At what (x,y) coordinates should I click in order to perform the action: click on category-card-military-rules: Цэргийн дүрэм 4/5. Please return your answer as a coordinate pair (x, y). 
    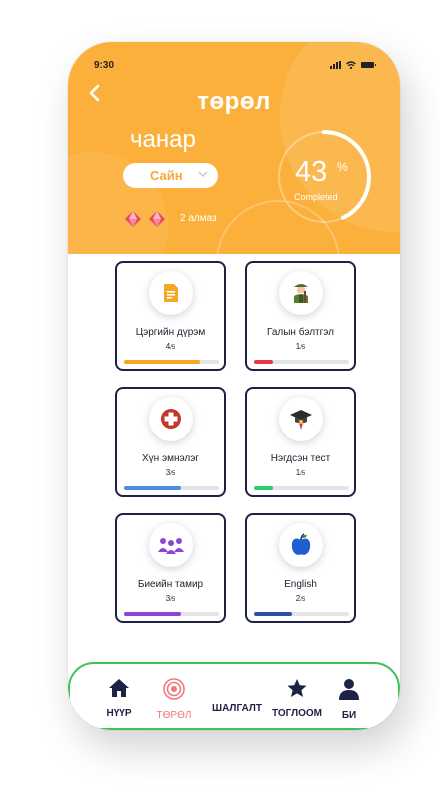
    Looking at the image, I should click on (170, 316).